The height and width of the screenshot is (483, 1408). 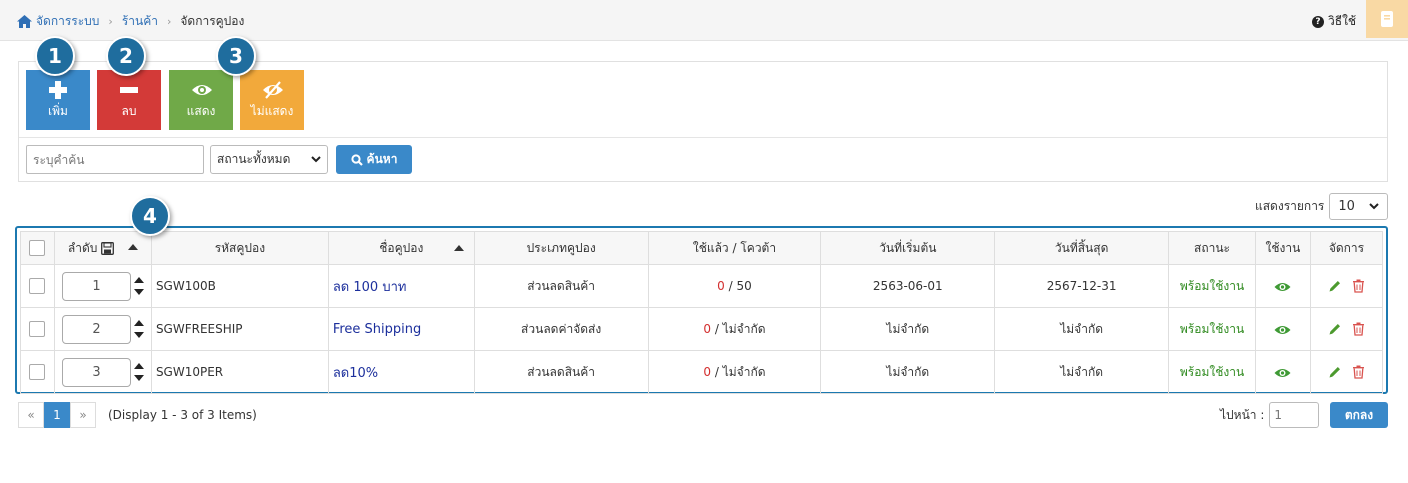 What do you see at coordinates (126, 56) in the screenshot?
I see `callout-badge-2: 2` at bounding box center [126, 56].